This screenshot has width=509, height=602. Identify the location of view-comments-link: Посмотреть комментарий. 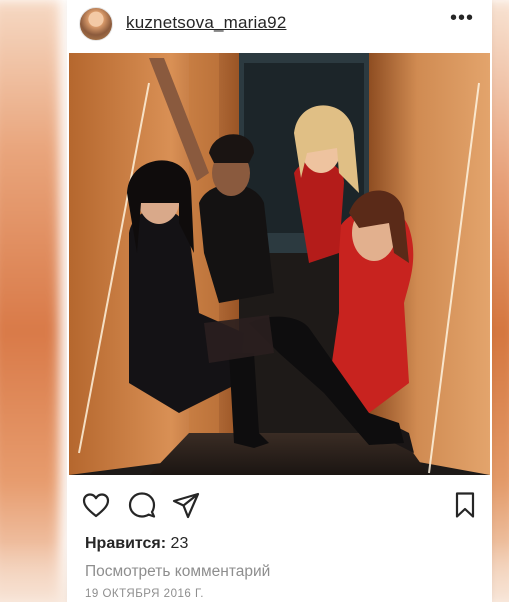
(177, 572).